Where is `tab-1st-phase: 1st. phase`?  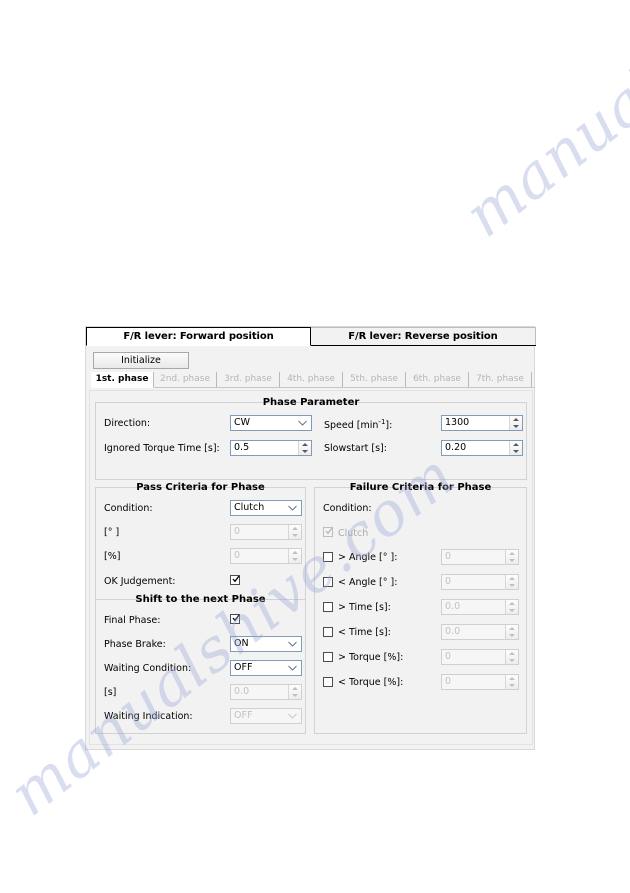
tab-1st-phase: 1st. phase is located at coordinates (122, 380).